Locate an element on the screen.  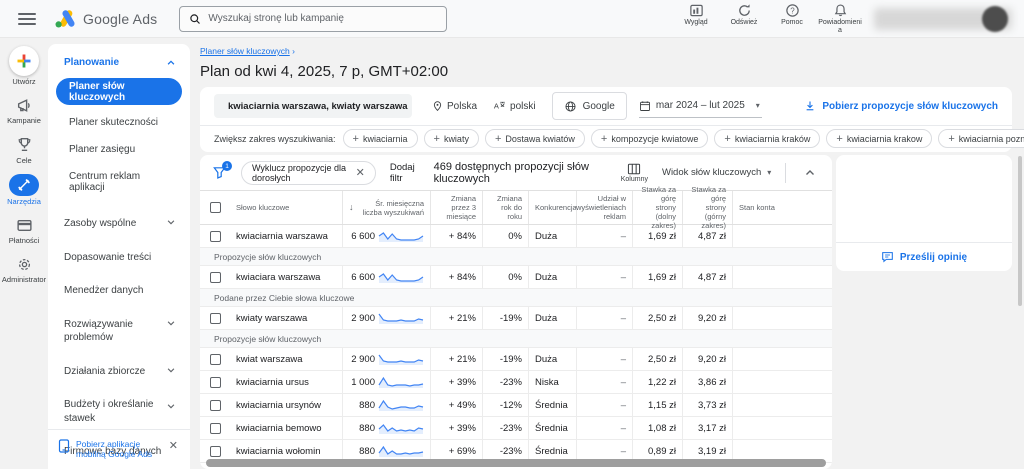
column-header-ad-impression-share: Udział w wyświetleniach reklam is located at coordinates (604, 207).